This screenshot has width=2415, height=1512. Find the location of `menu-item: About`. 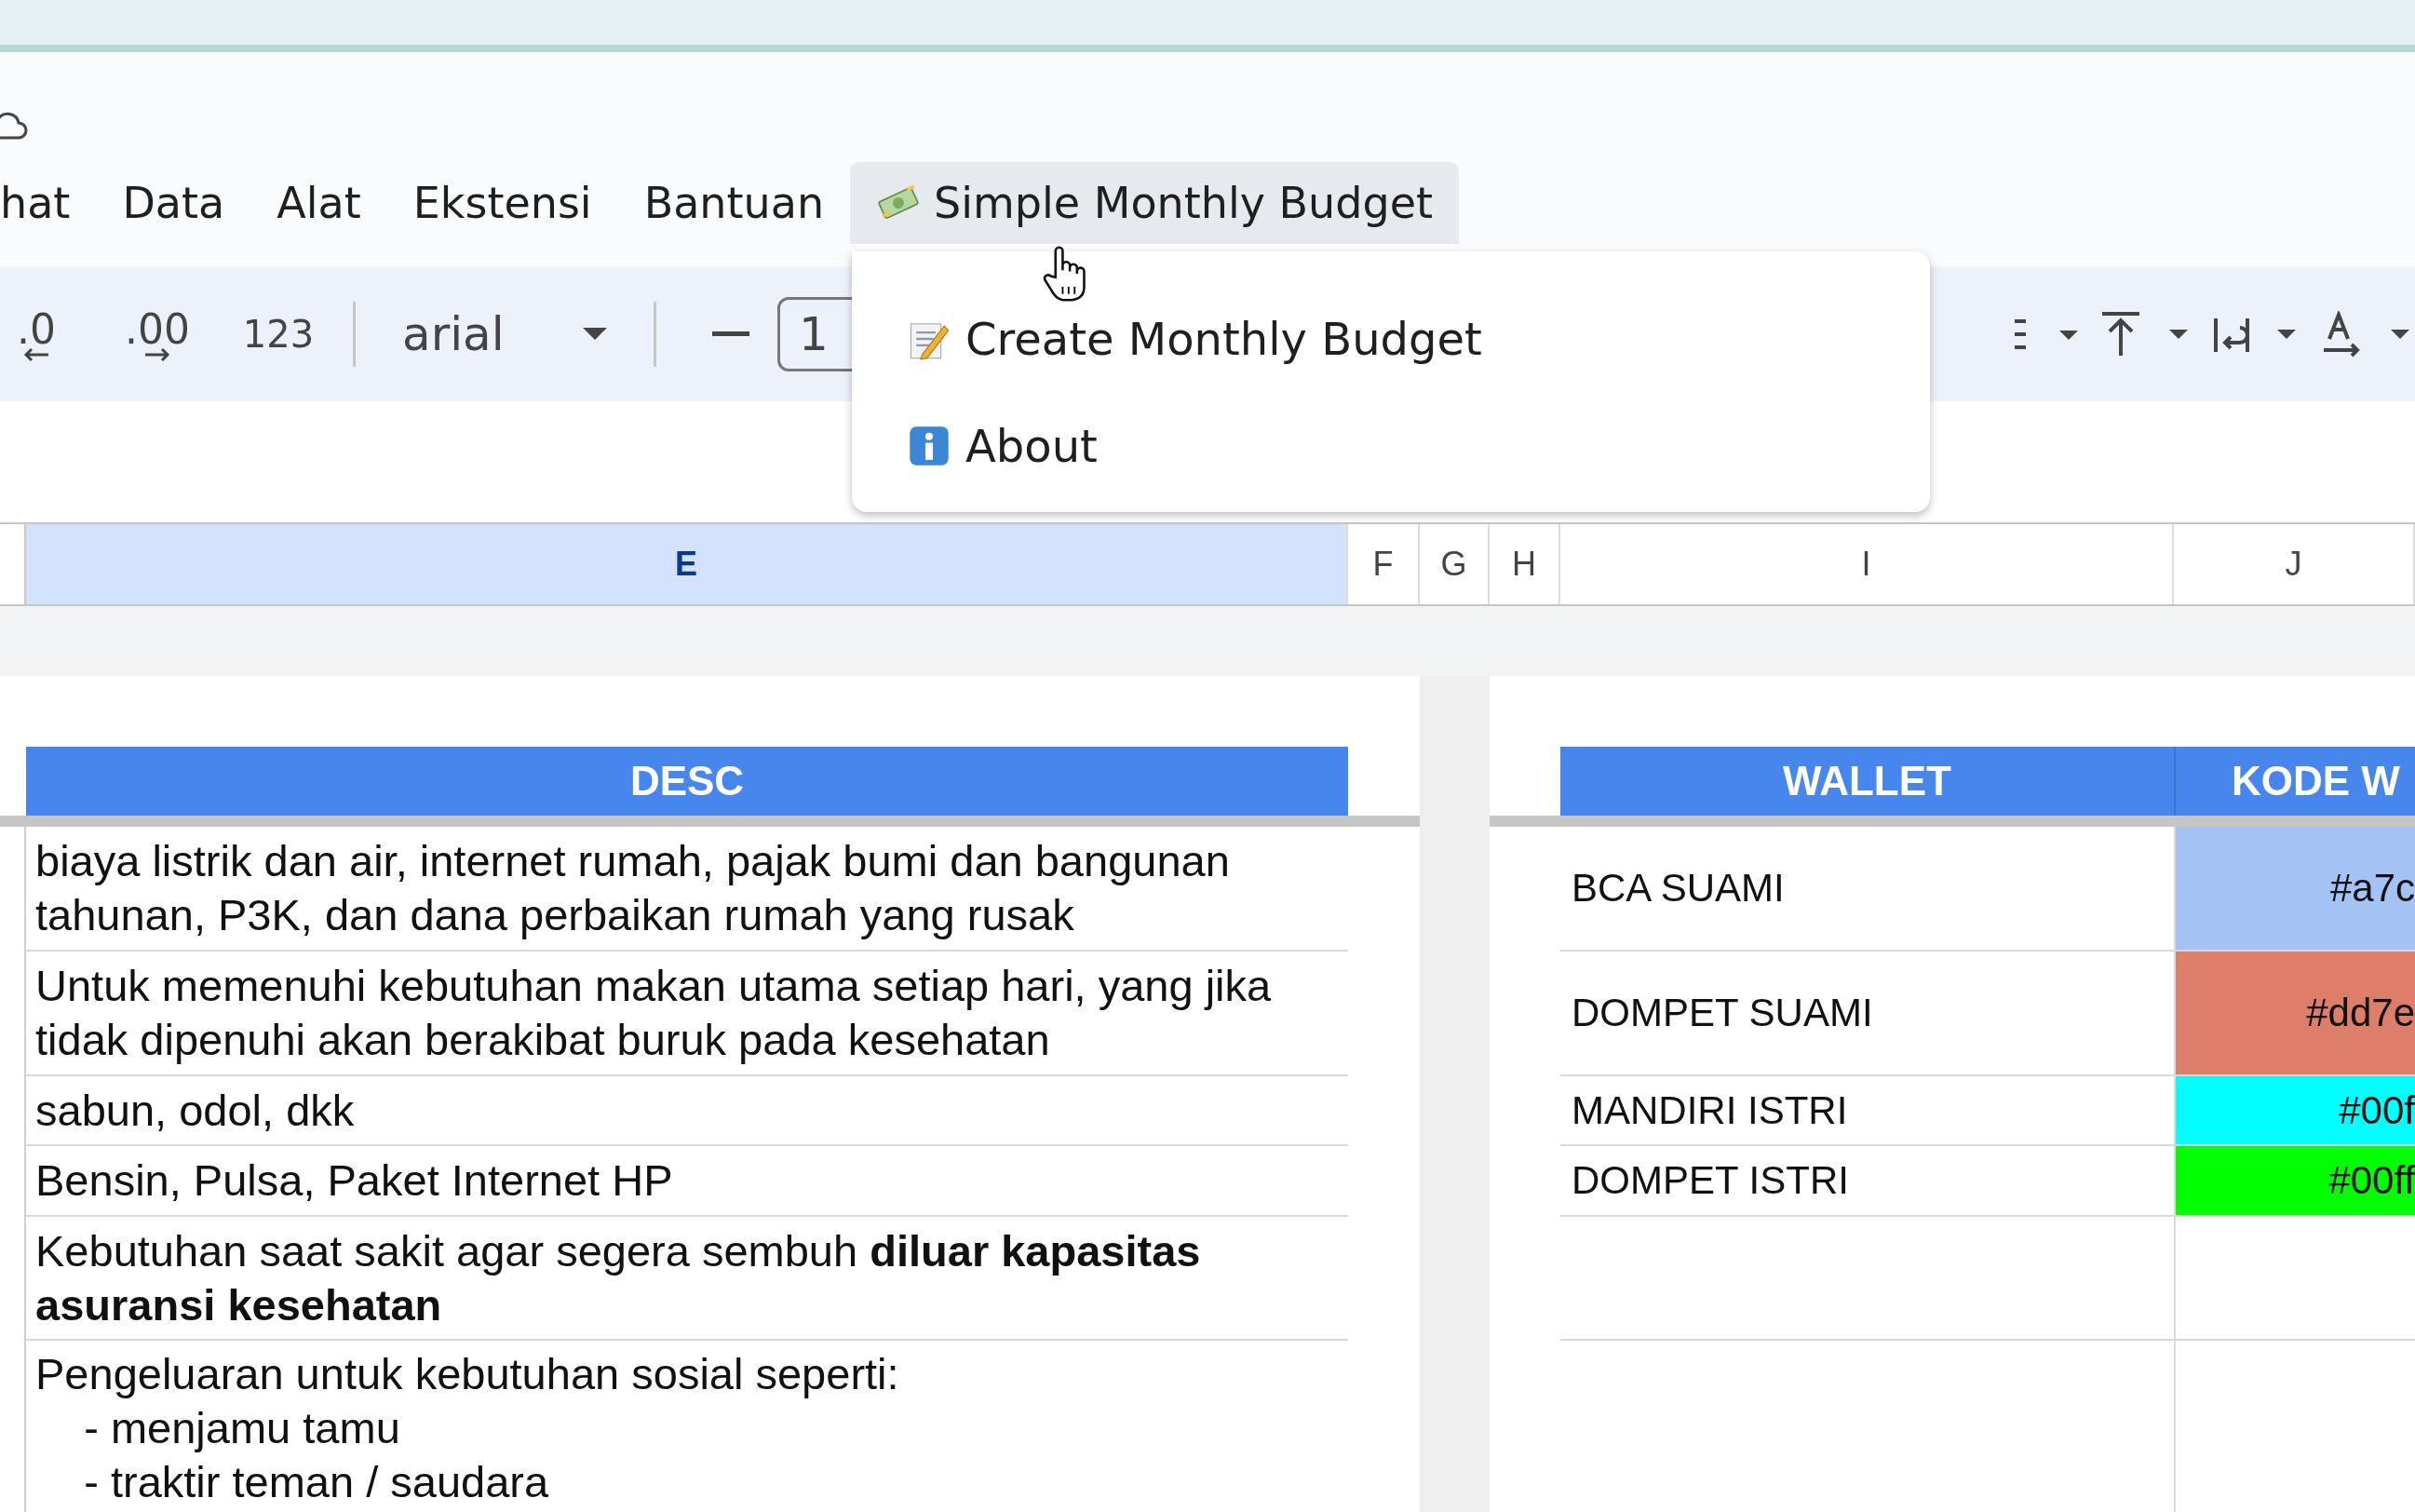

menu-item: About is located at coordinates (1391, 446).